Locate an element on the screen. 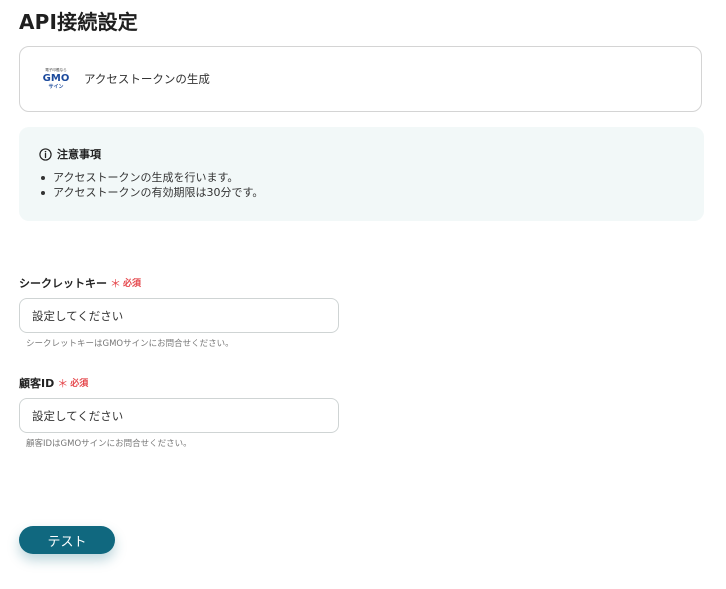 The image size is (726, 589). action-label: アクセストークンの生成 is located at coordinates (147, 79).